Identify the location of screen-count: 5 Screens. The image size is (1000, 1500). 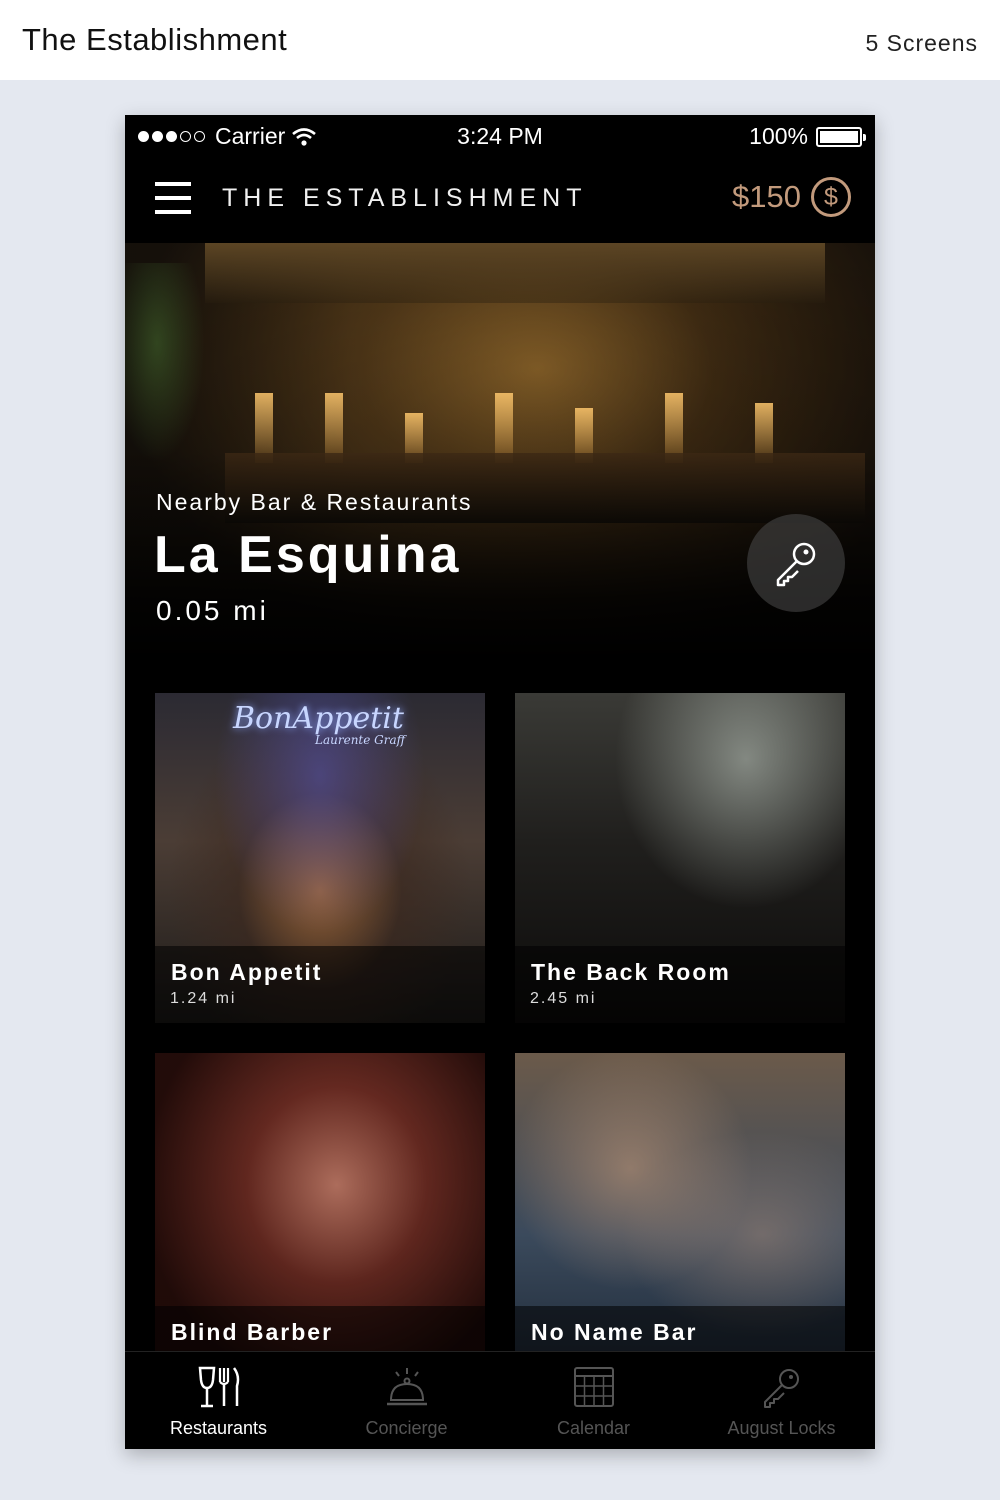
(921, 43).